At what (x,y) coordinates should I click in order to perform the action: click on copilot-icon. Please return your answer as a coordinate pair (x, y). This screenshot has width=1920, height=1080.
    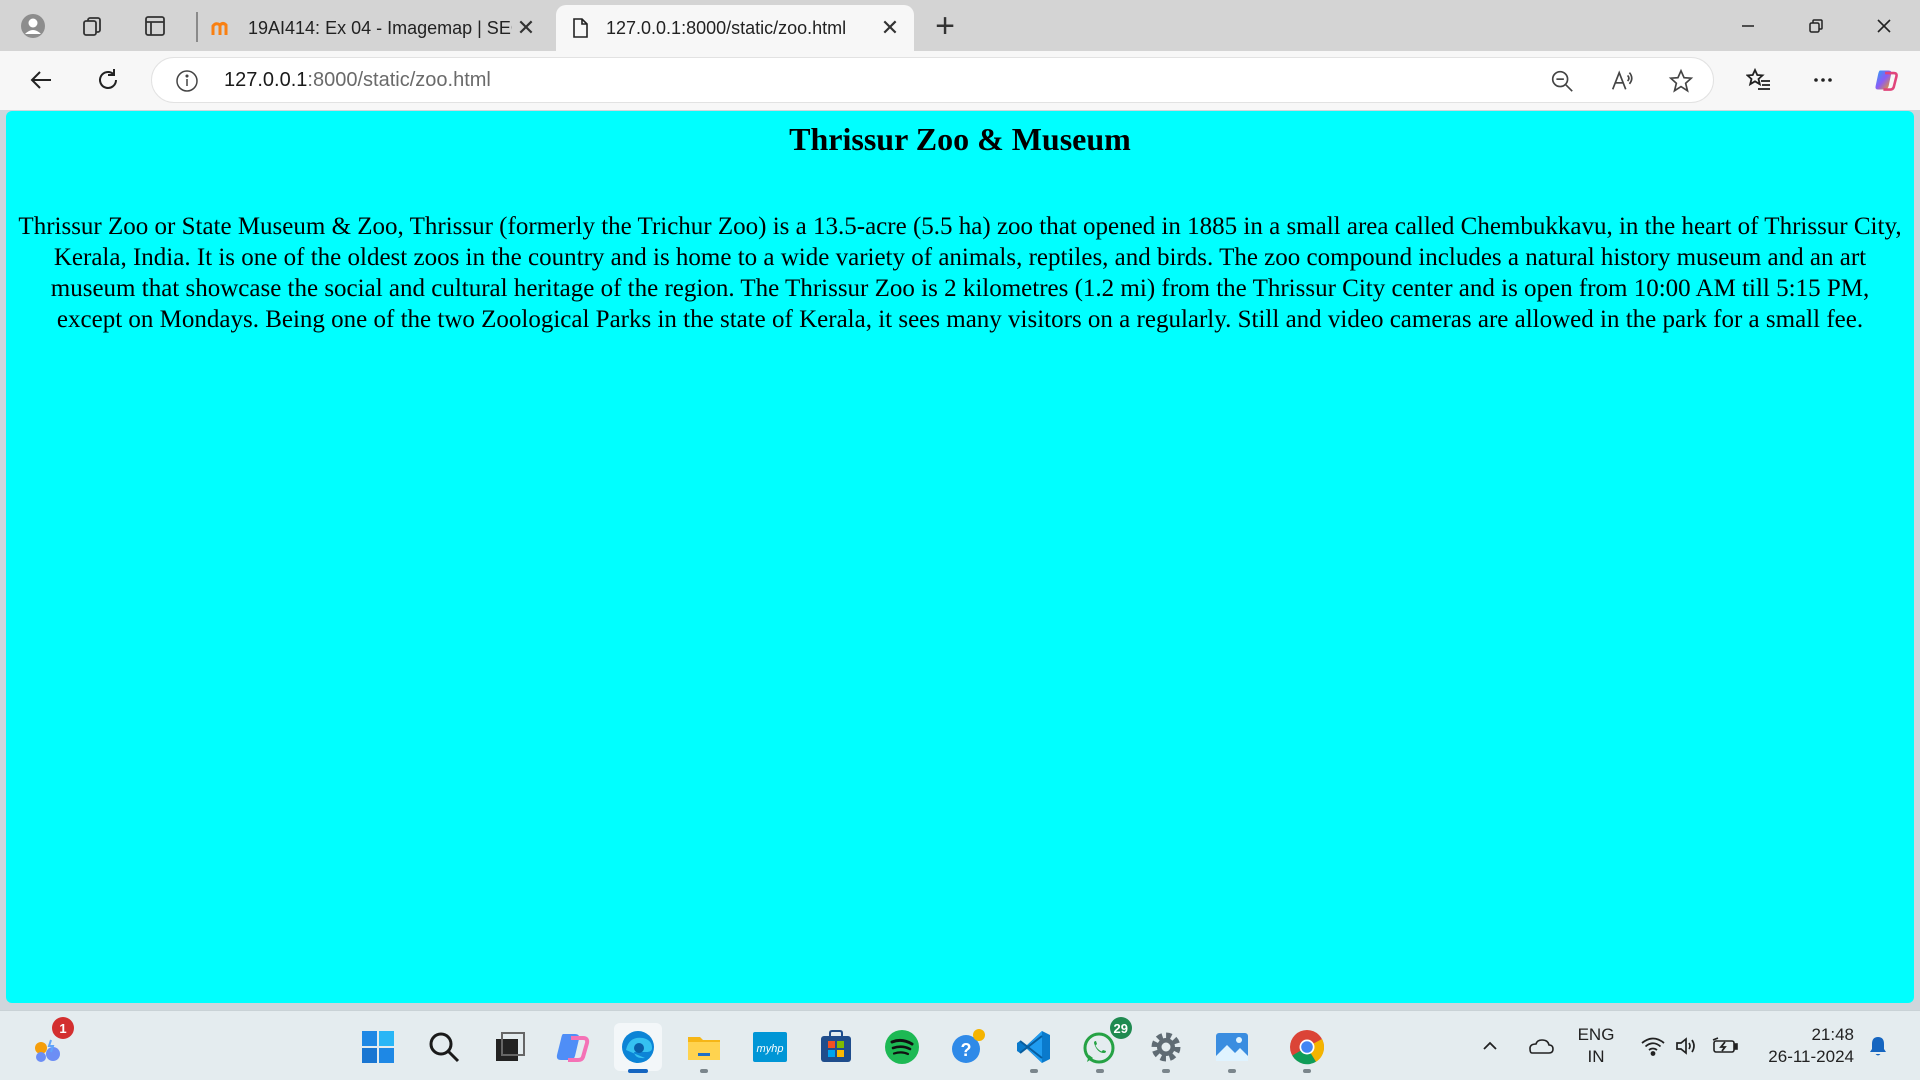
    Looking at the image, I should click on (1886, 80).